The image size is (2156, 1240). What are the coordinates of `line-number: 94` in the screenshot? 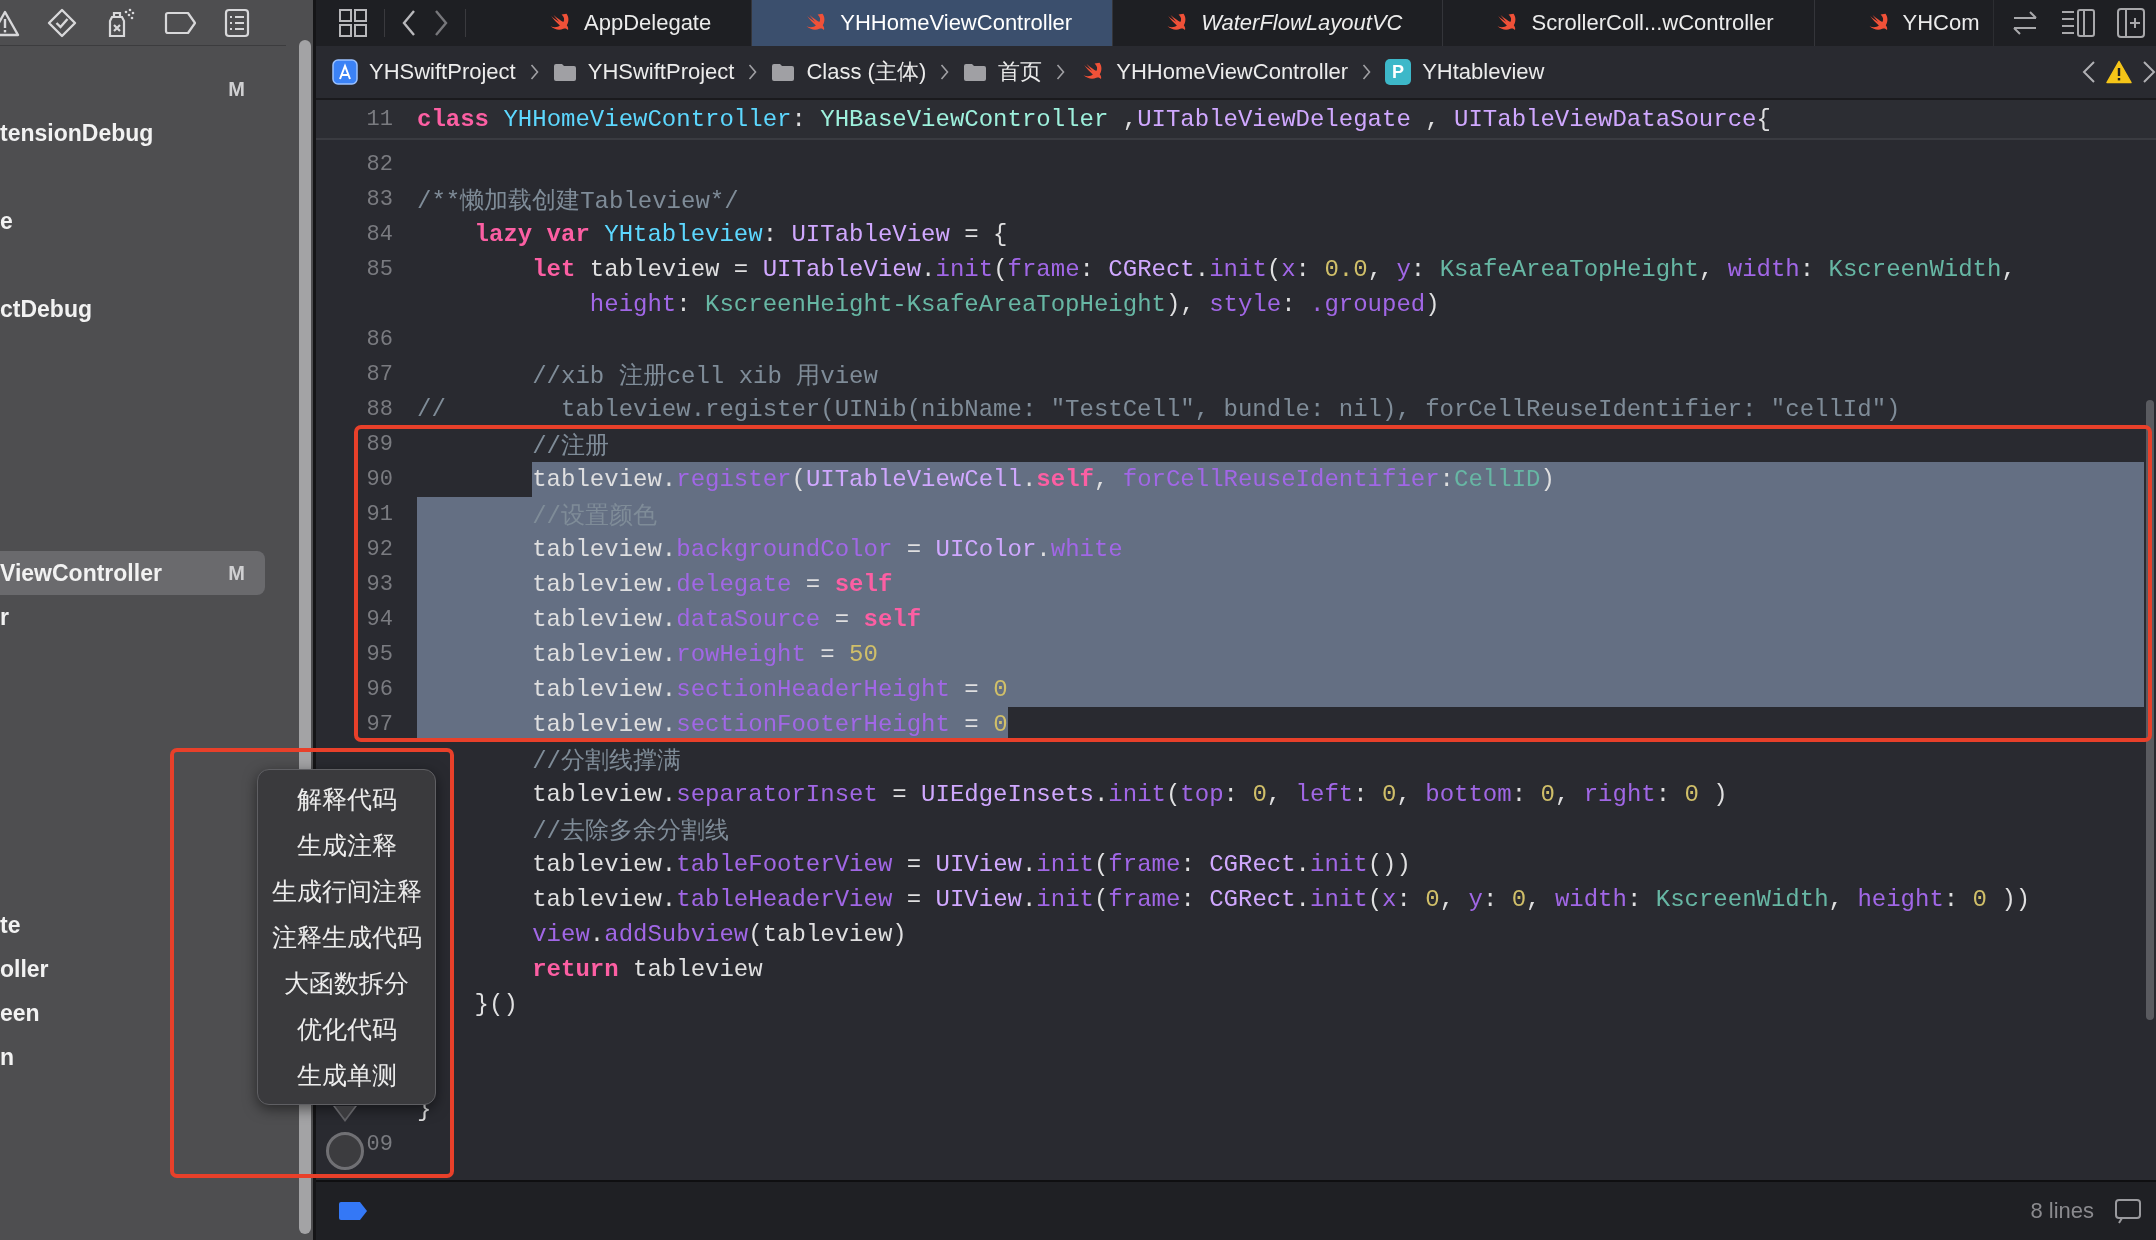 It's located at (379, 619).